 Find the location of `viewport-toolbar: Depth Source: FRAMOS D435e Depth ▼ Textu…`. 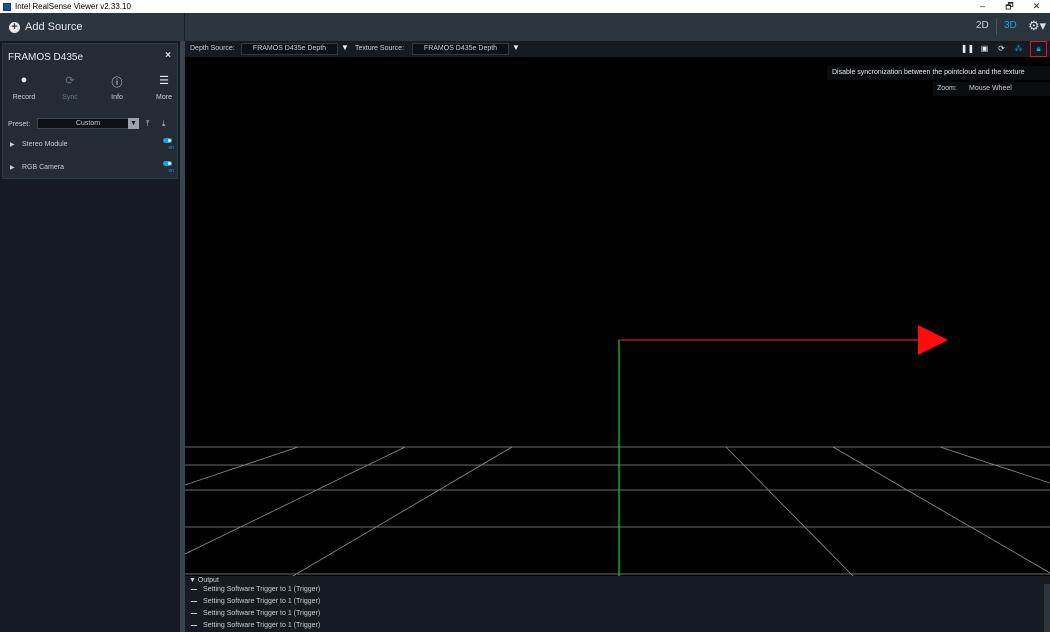

viewport-toolbar: Depth Source: FRAMOS D435e Depth ▼ Textu… is located at coordinates (617, 49).